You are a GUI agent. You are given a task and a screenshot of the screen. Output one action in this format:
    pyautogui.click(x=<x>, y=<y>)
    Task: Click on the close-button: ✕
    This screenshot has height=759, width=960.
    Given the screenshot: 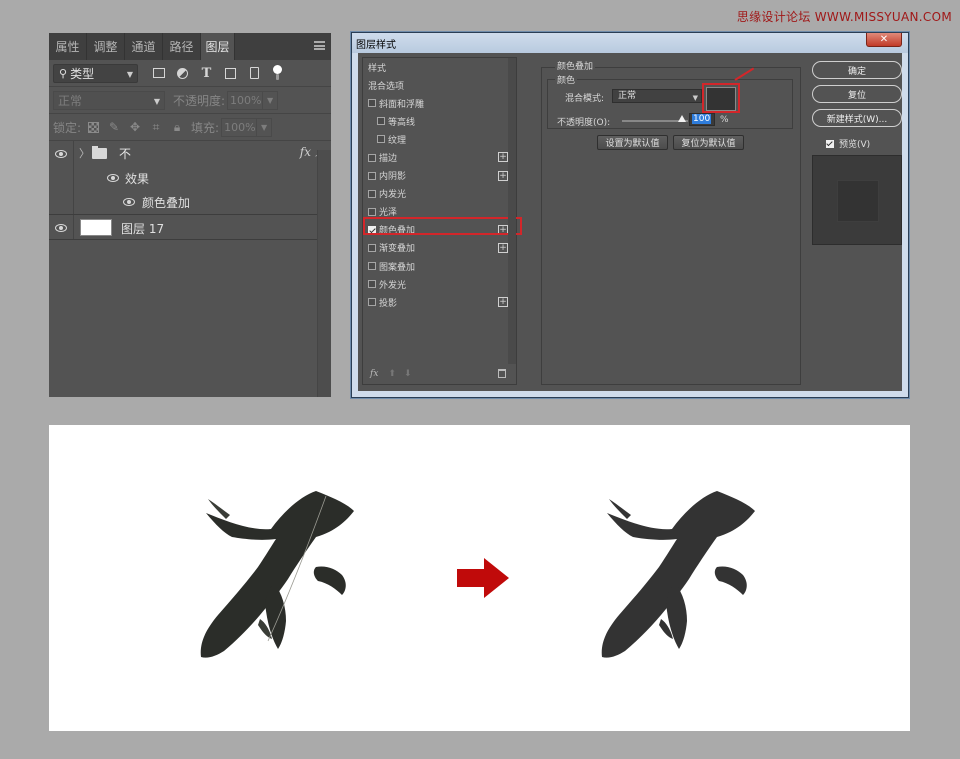 What is the action you would take?
    pyautogui.click(x=884, y=40)
    